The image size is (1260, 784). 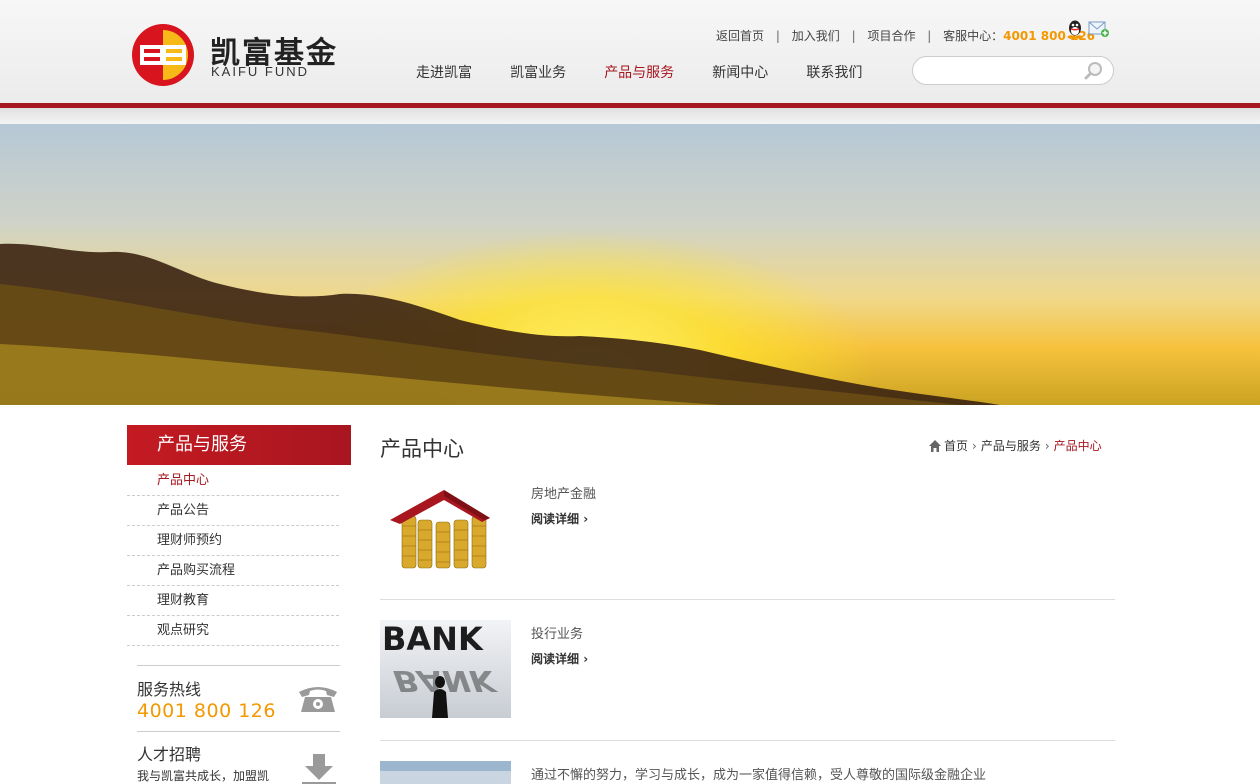 What do you see at coordinates (169, 689) in the screenshot?
I see `service-hotline-label: 服务热线` at bounding box center [169, 689].